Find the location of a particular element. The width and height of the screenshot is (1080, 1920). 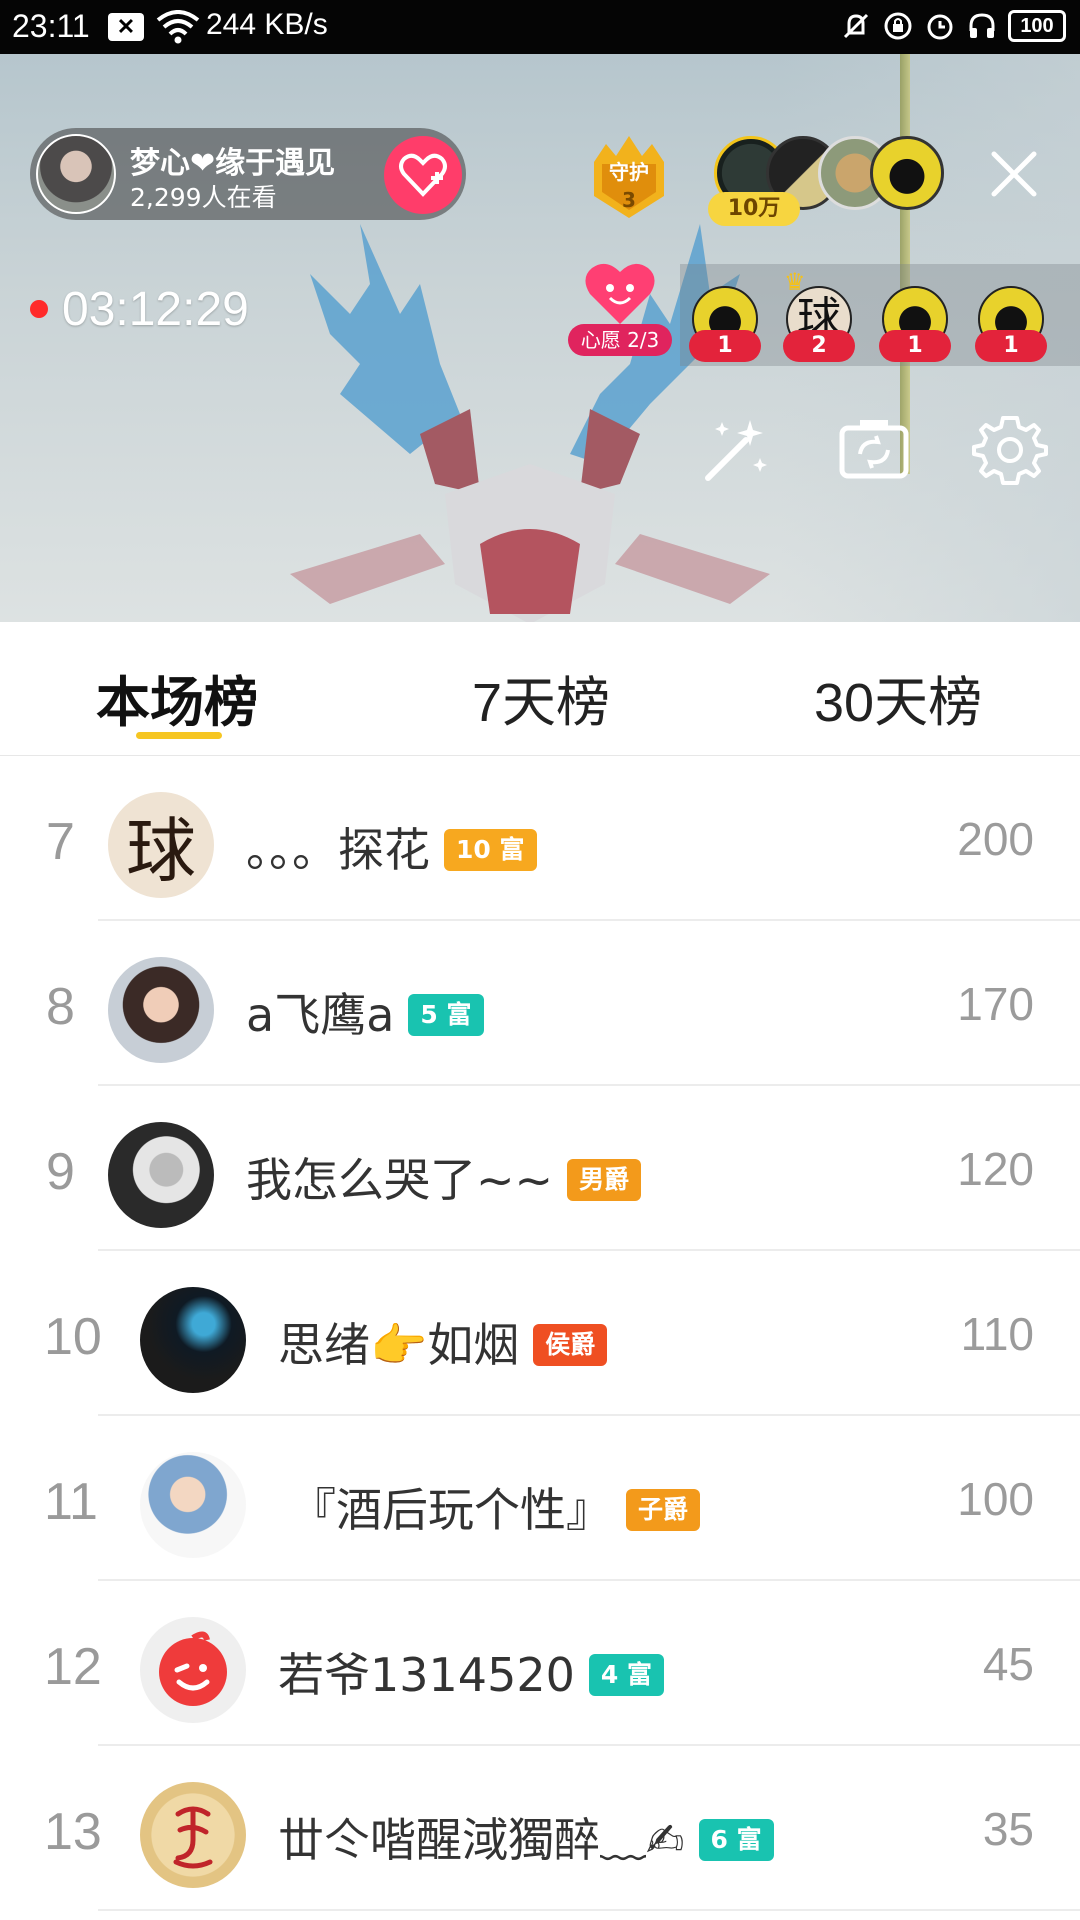

beauty-button is located at coordinates (736, 450).